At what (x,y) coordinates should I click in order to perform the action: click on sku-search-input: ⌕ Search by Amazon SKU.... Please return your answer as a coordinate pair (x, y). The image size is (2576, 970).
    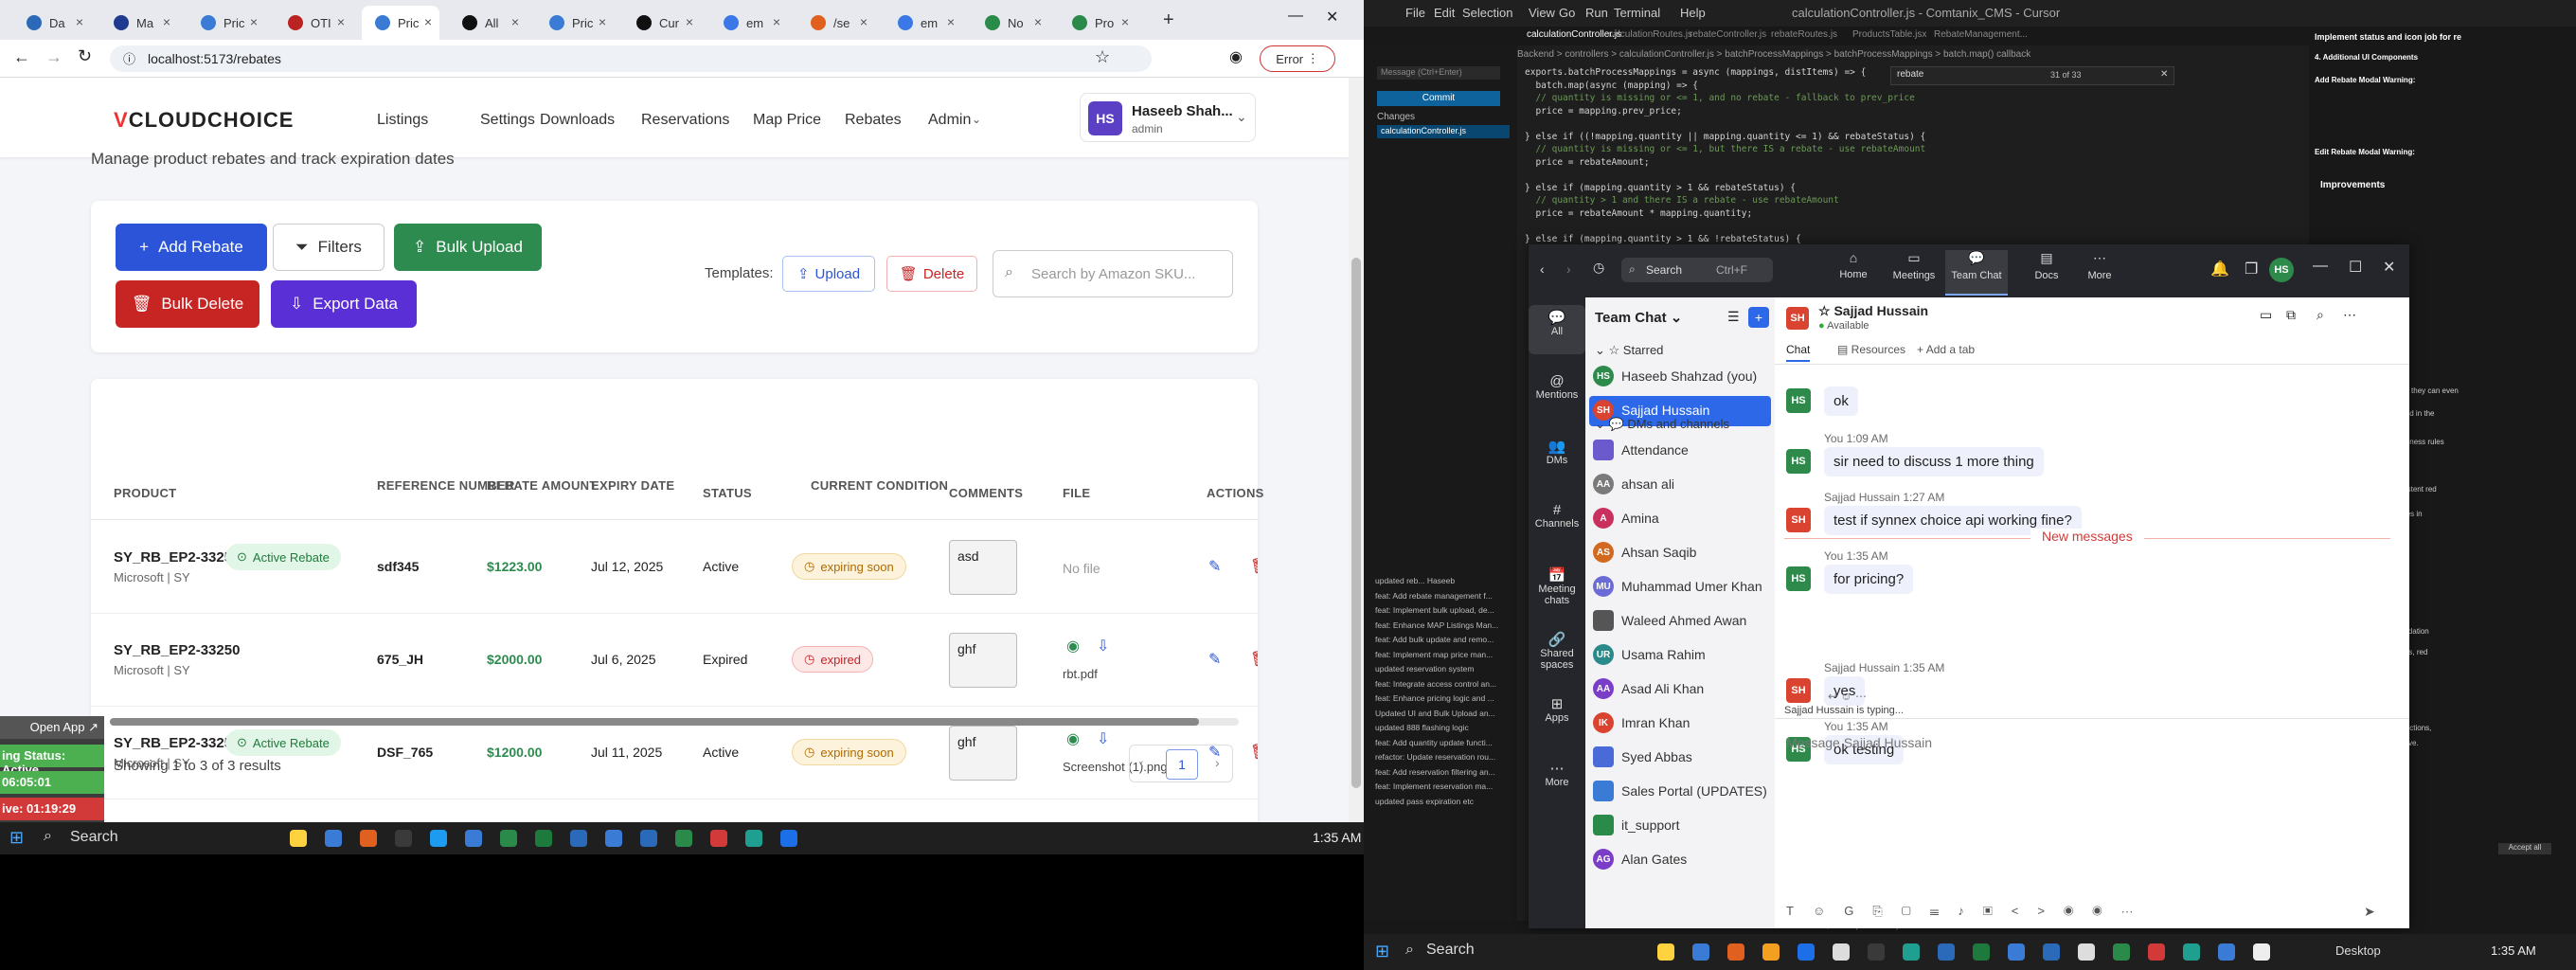
    Looking at the image, I should click on (1113, 273).